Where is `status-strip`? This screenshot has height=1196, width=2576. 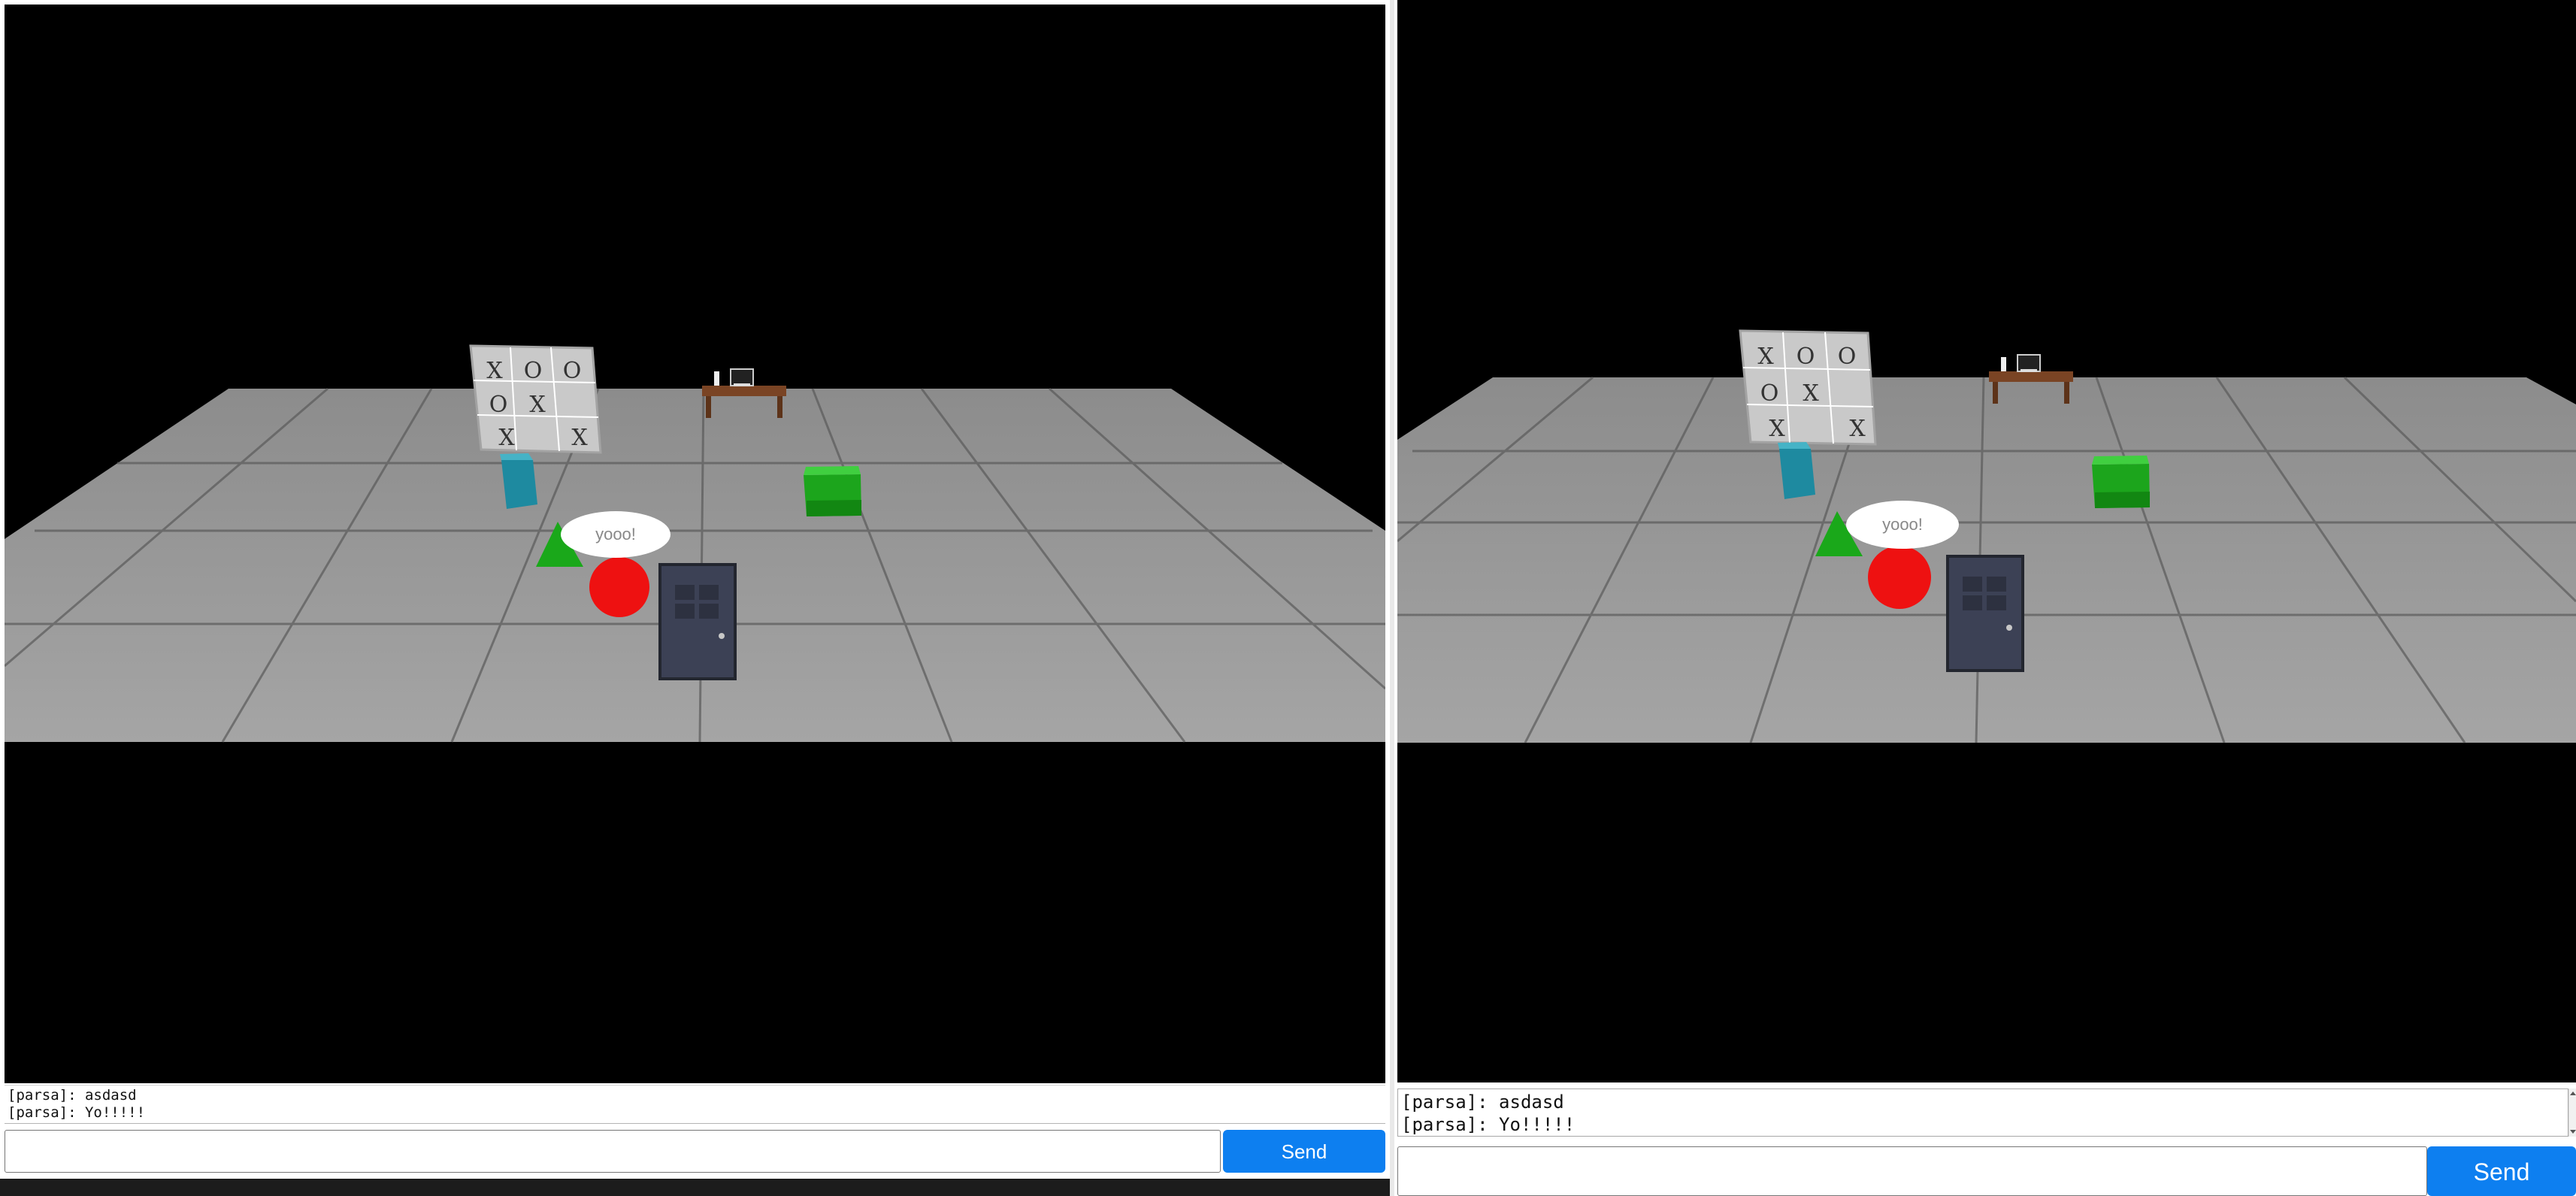
status-strip is located at coordinates (695, 1187).